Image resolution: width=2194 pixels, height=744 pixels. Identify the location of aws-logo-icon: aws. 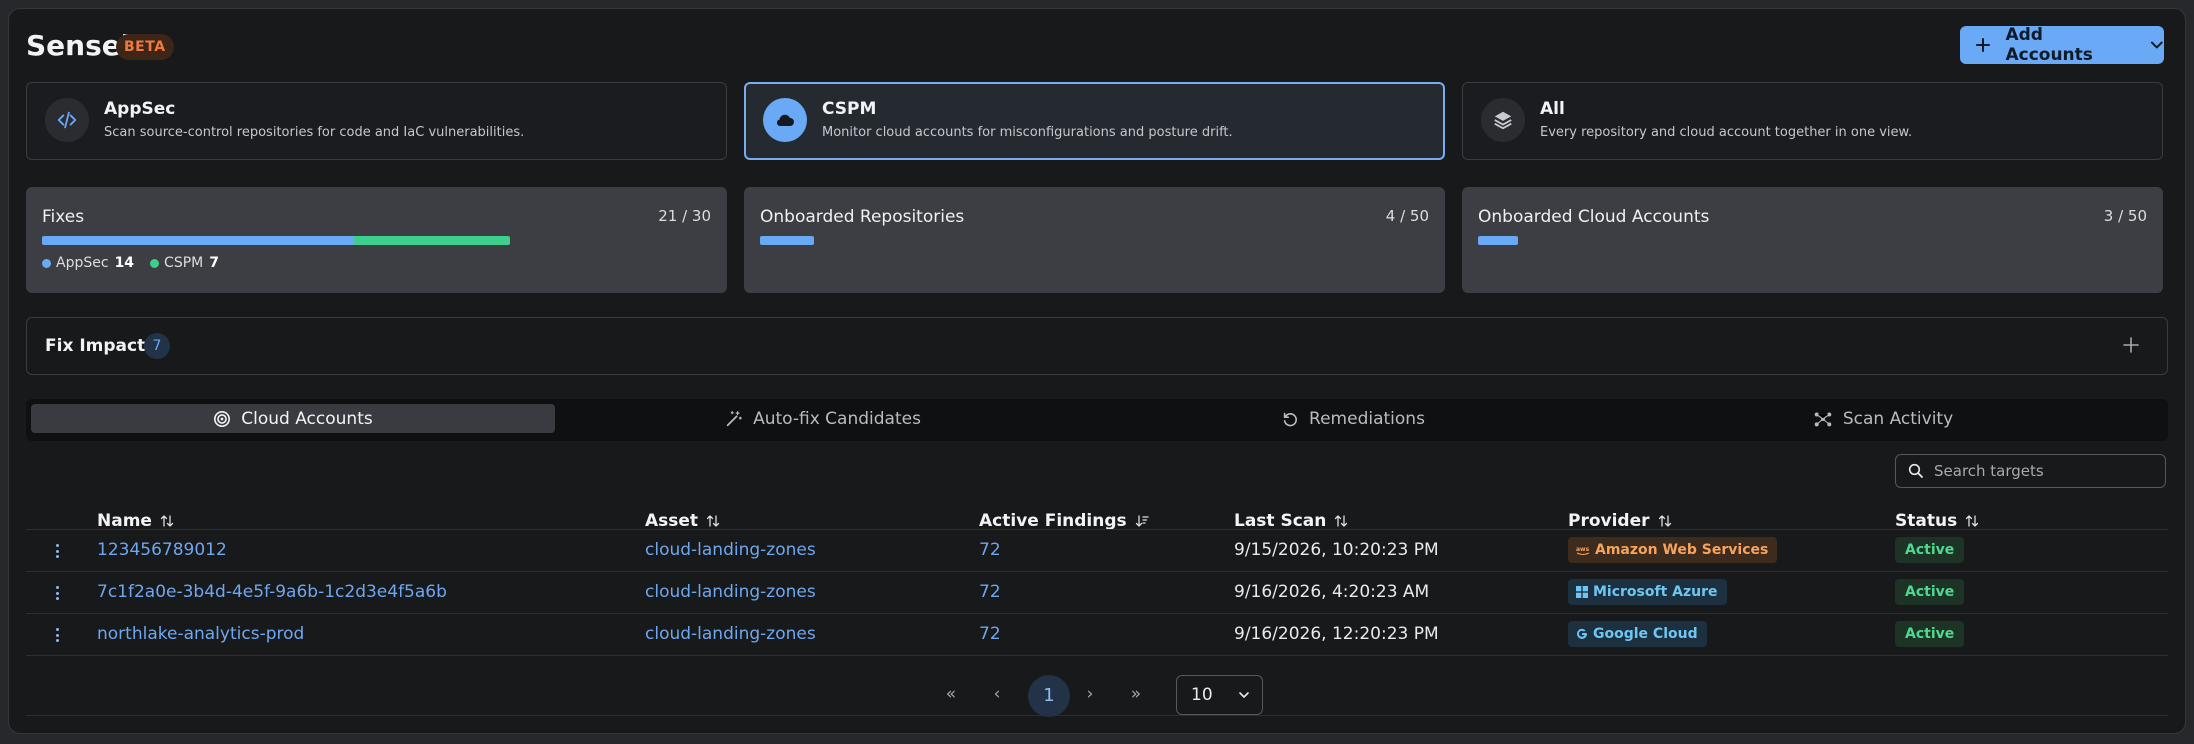
(1583, 550).